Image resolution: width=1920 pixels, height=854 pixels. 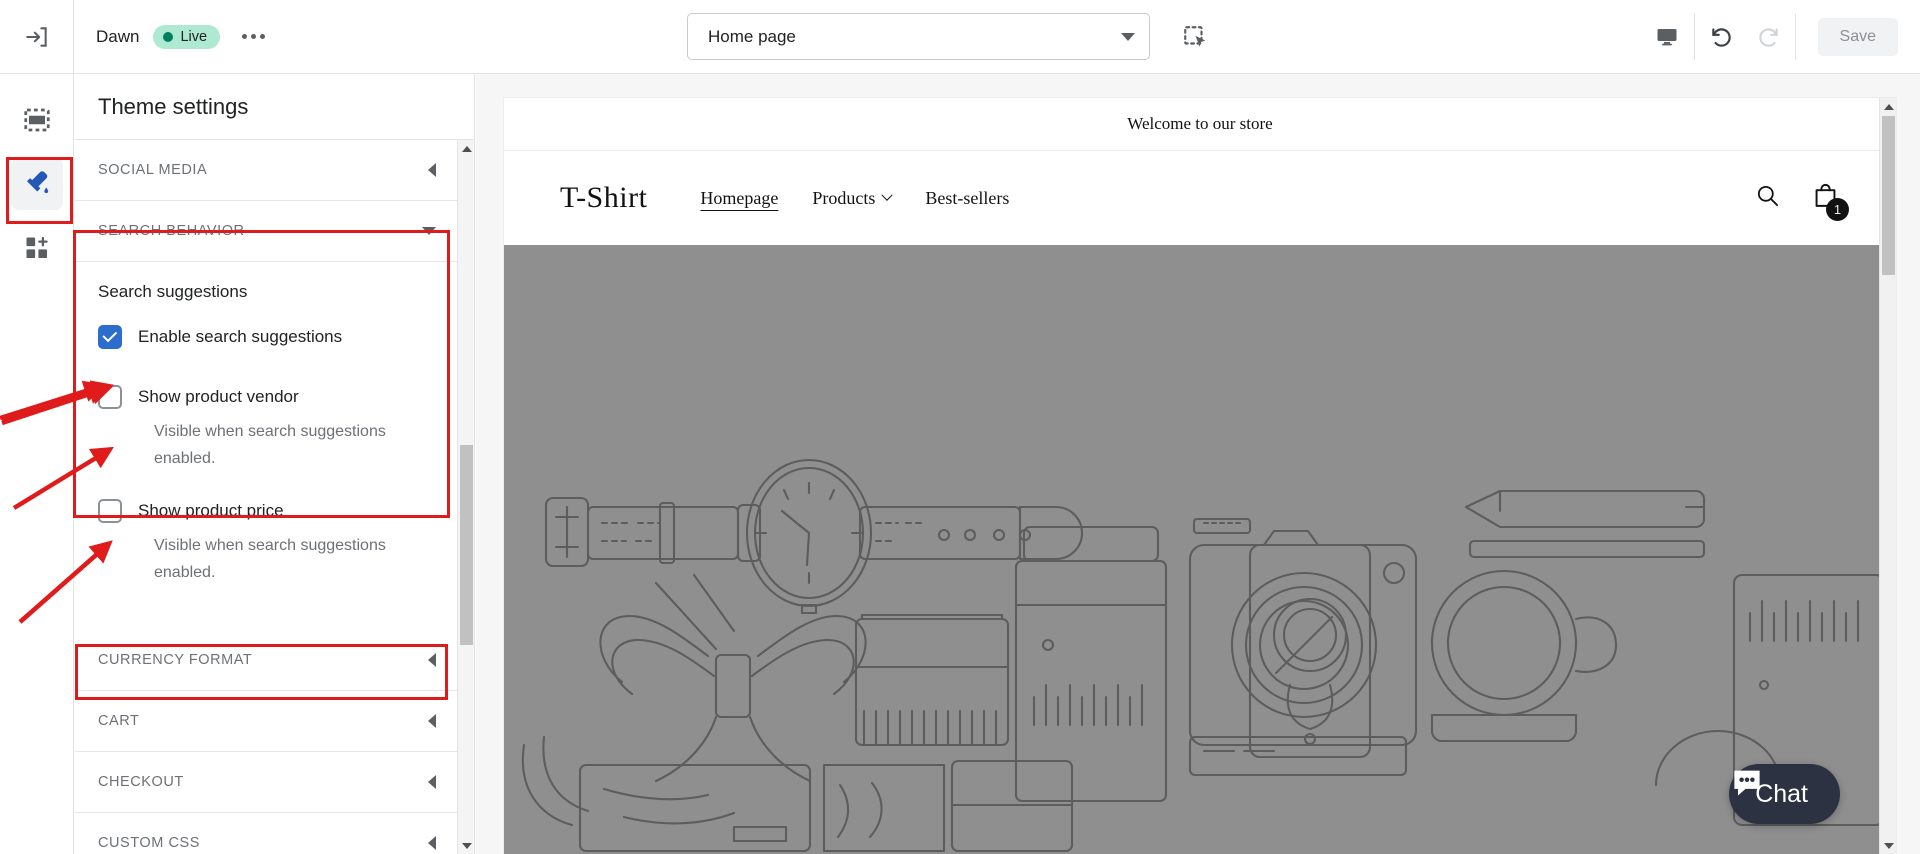 I want to click on undo-icon, so click(x=1721, y=37).